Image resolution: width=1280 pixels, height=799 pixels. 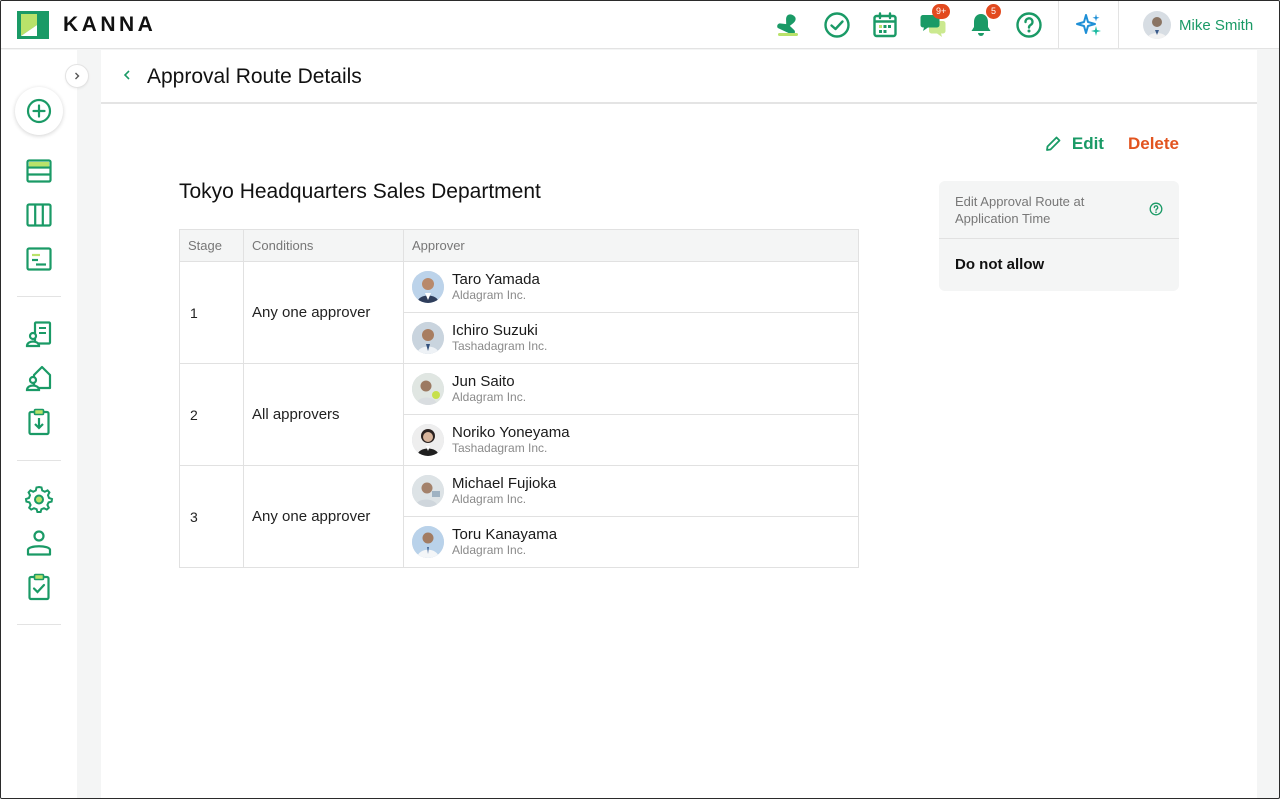 What do you see at coordinates (1216, 25) in the screenshot?
I see `user-name: Mike Smith` at bounding box center [1216, 25].